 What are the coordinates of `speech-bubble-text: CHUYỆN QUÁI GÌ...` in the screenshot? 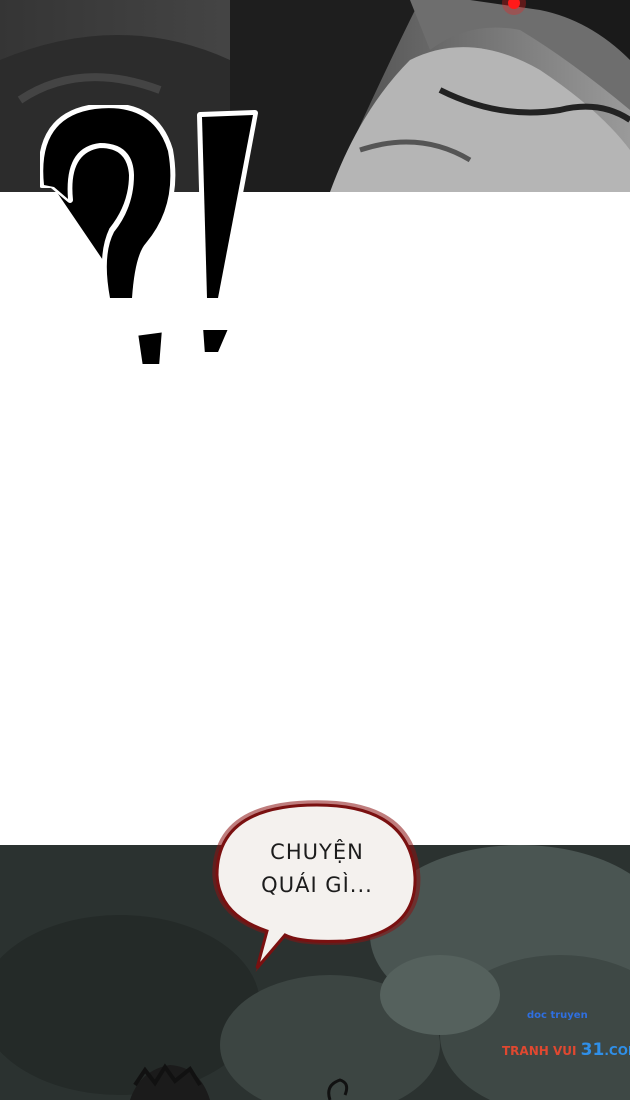 It's located at (317, 869).